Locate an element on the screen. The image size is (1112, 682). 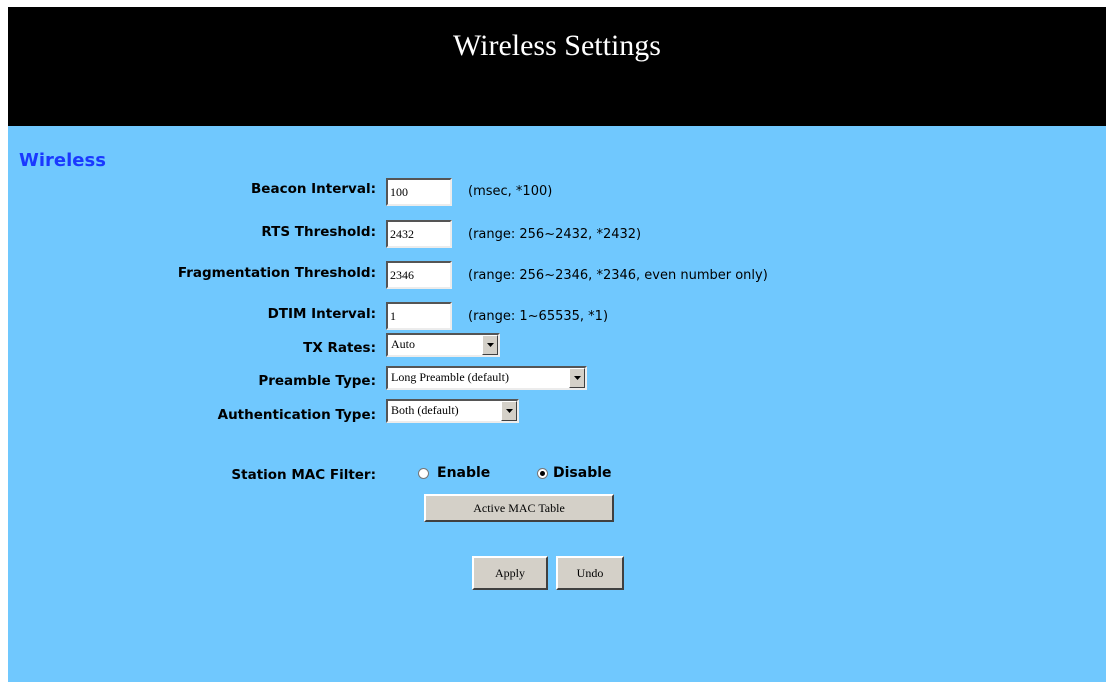
dtim-interval-hint: (range: 1~65535, *1) is located at coordinates (538, 316).